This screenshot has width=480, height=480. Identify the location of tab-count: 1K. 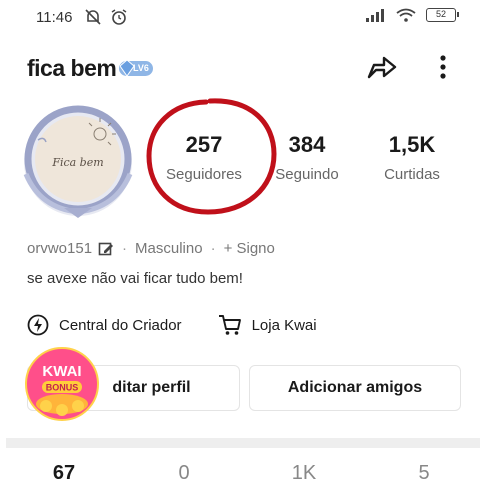
(304, 471).